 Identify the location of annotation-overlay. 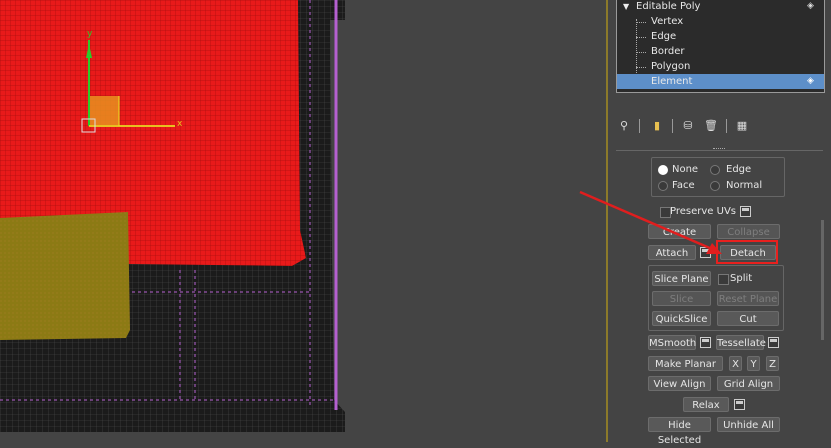
(650, 222).